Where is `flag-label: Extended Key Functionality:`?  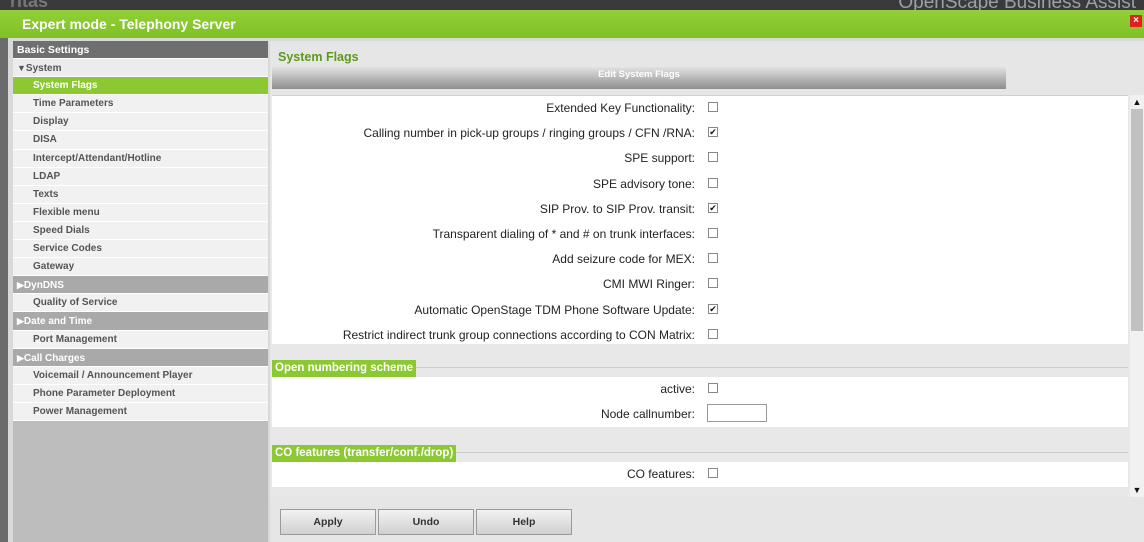
flag-label: Extended Key Functionality: is located at coordinates (620, 108).